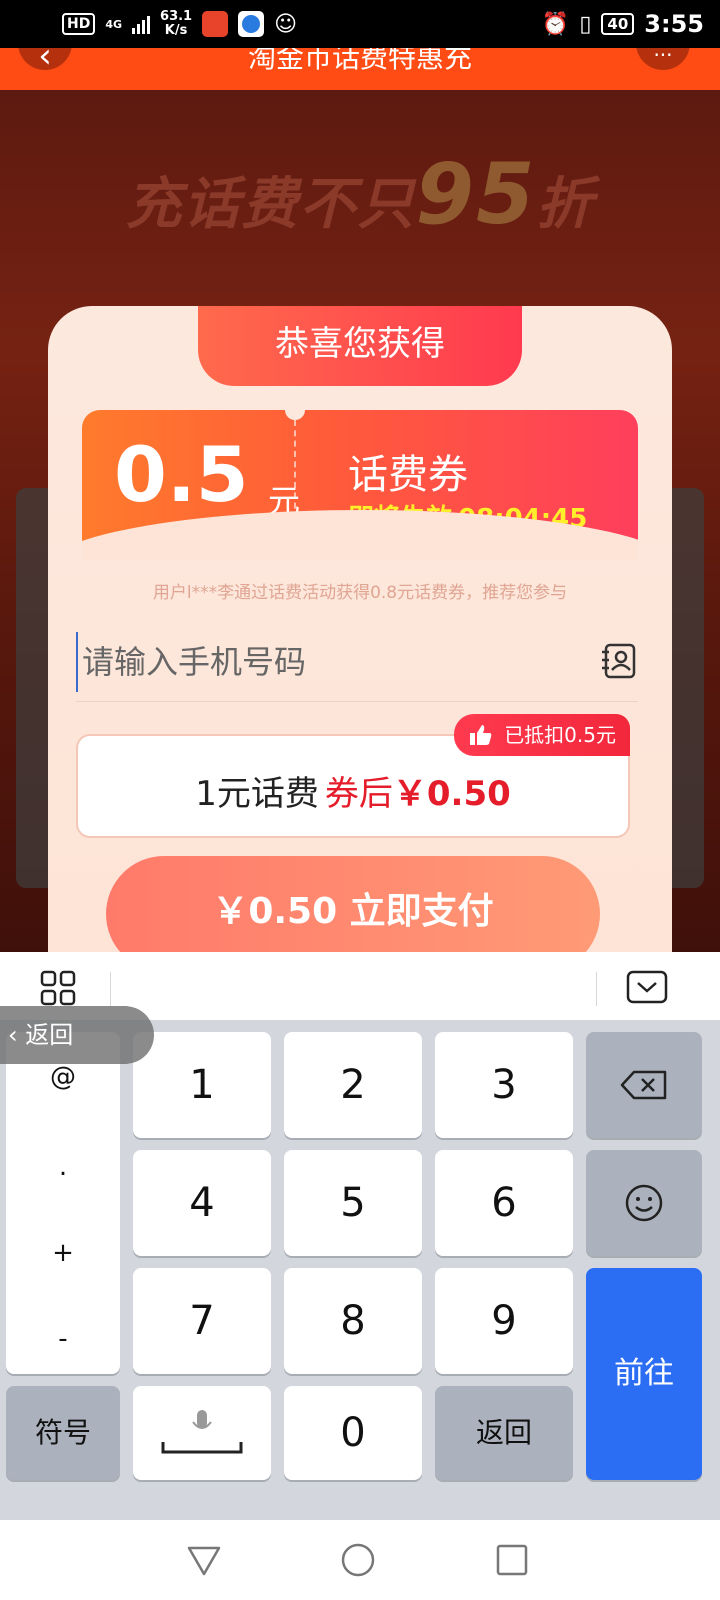  What do you see at coordinates (63, 1253) in the screenshot?
I see `key-plus: +` at bounding box center [63, 1253].